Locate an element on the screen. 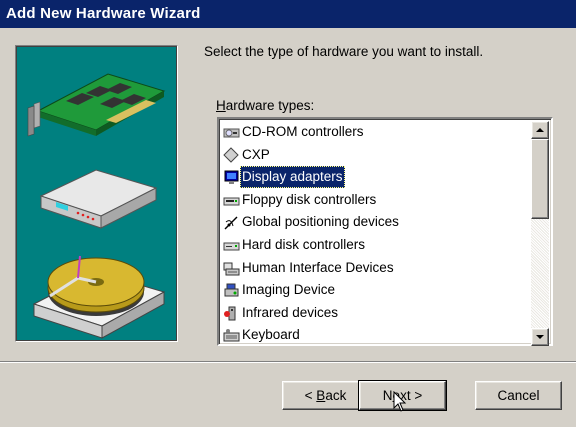  scroll-up-arrow-icon is located at coordinates (540, 130).